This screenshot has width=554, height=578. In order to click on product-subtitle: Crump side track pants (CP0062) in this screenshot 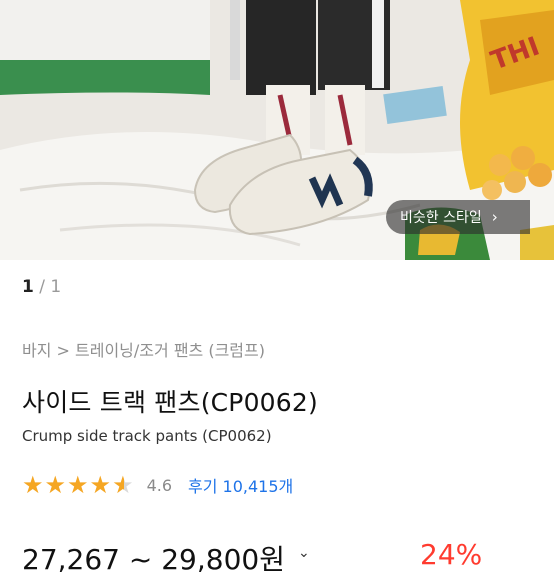, I will do `click(147, 436)`.